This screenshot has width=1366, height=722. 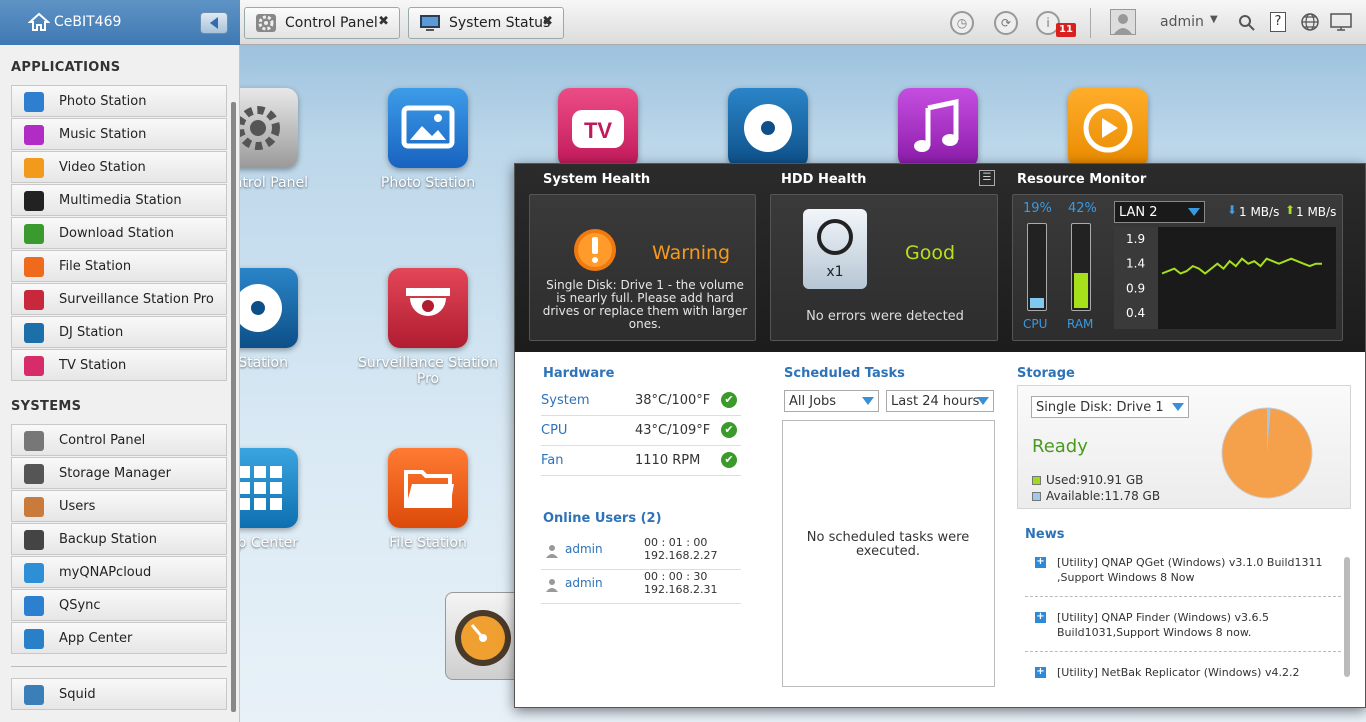 I want to click on music-note-icon, so click(x=938, y=128).